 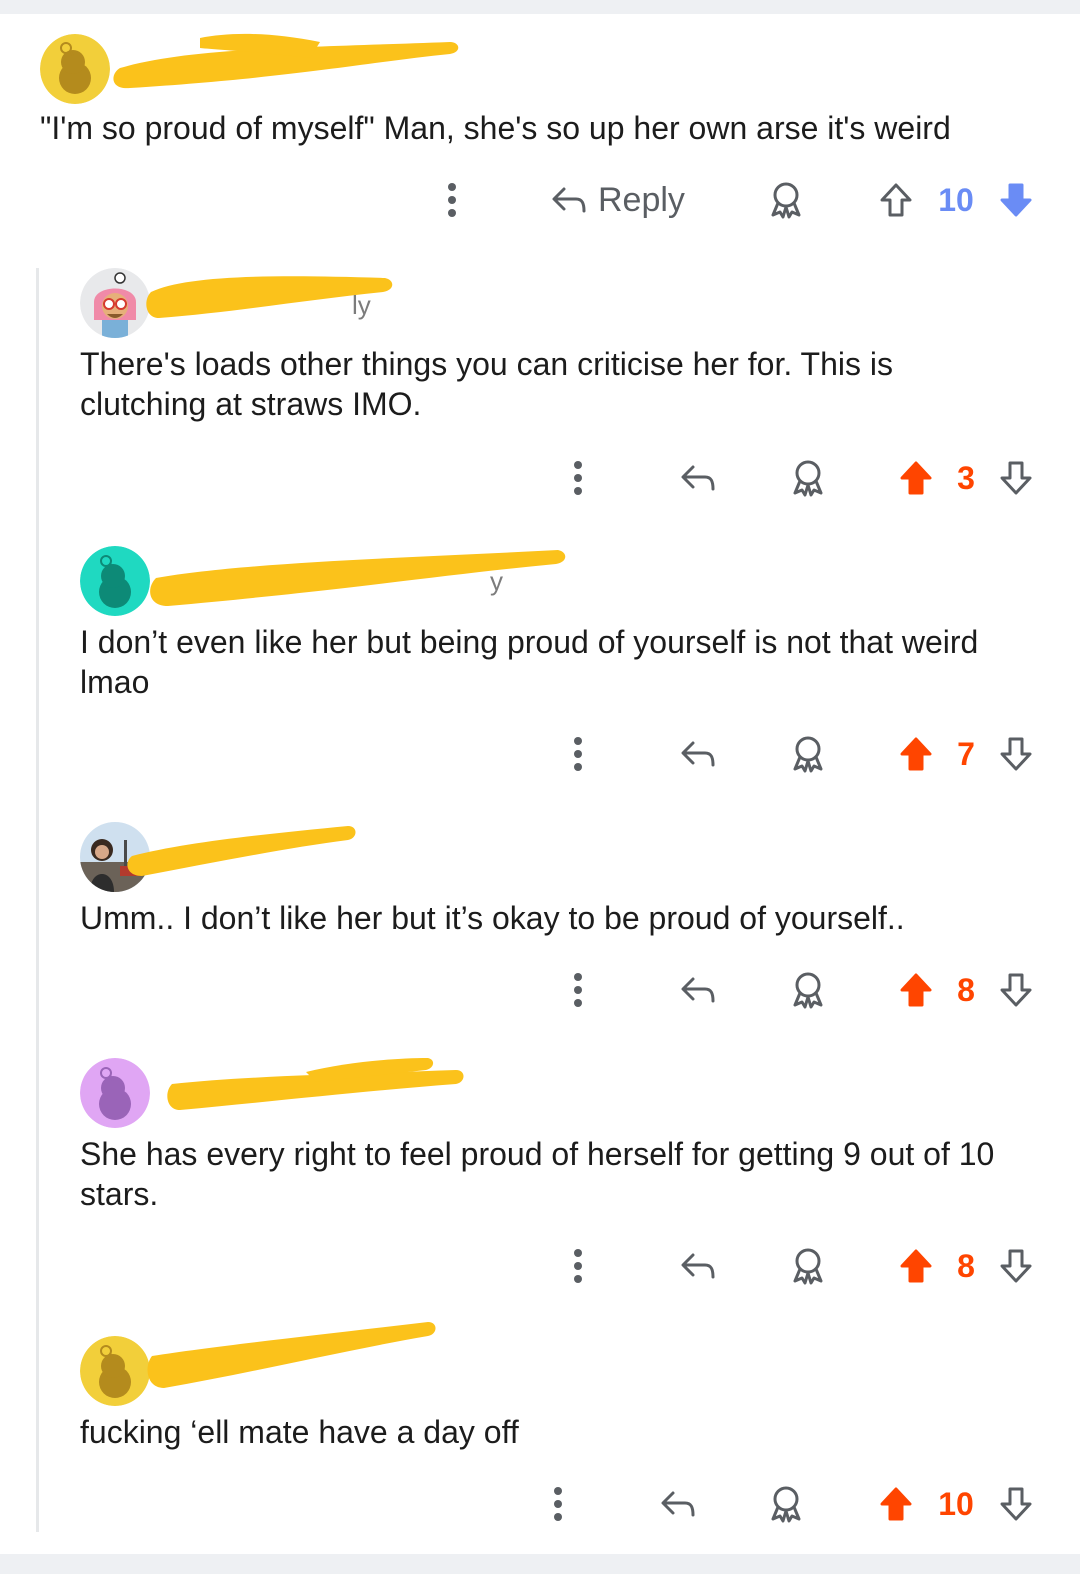 What do you see at coordinates (540, 7) in the screenshot?
I see `top-divider` at bounding box center [540, 7].